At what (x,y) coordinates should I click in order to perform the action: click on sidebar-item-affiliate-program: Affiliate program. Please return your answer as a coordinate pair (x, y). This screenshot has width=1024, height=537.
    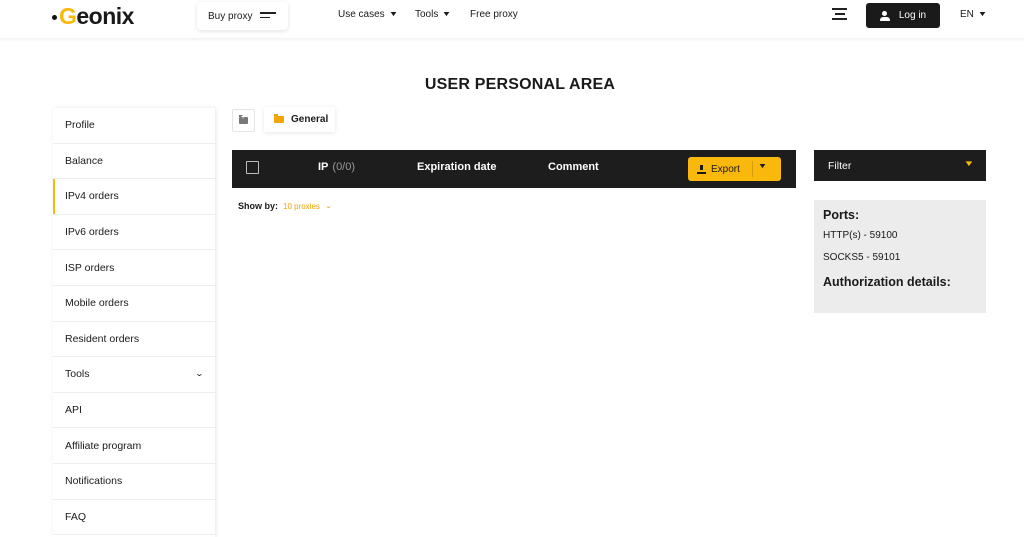
    Looking at the image, I should click on (134, 446).